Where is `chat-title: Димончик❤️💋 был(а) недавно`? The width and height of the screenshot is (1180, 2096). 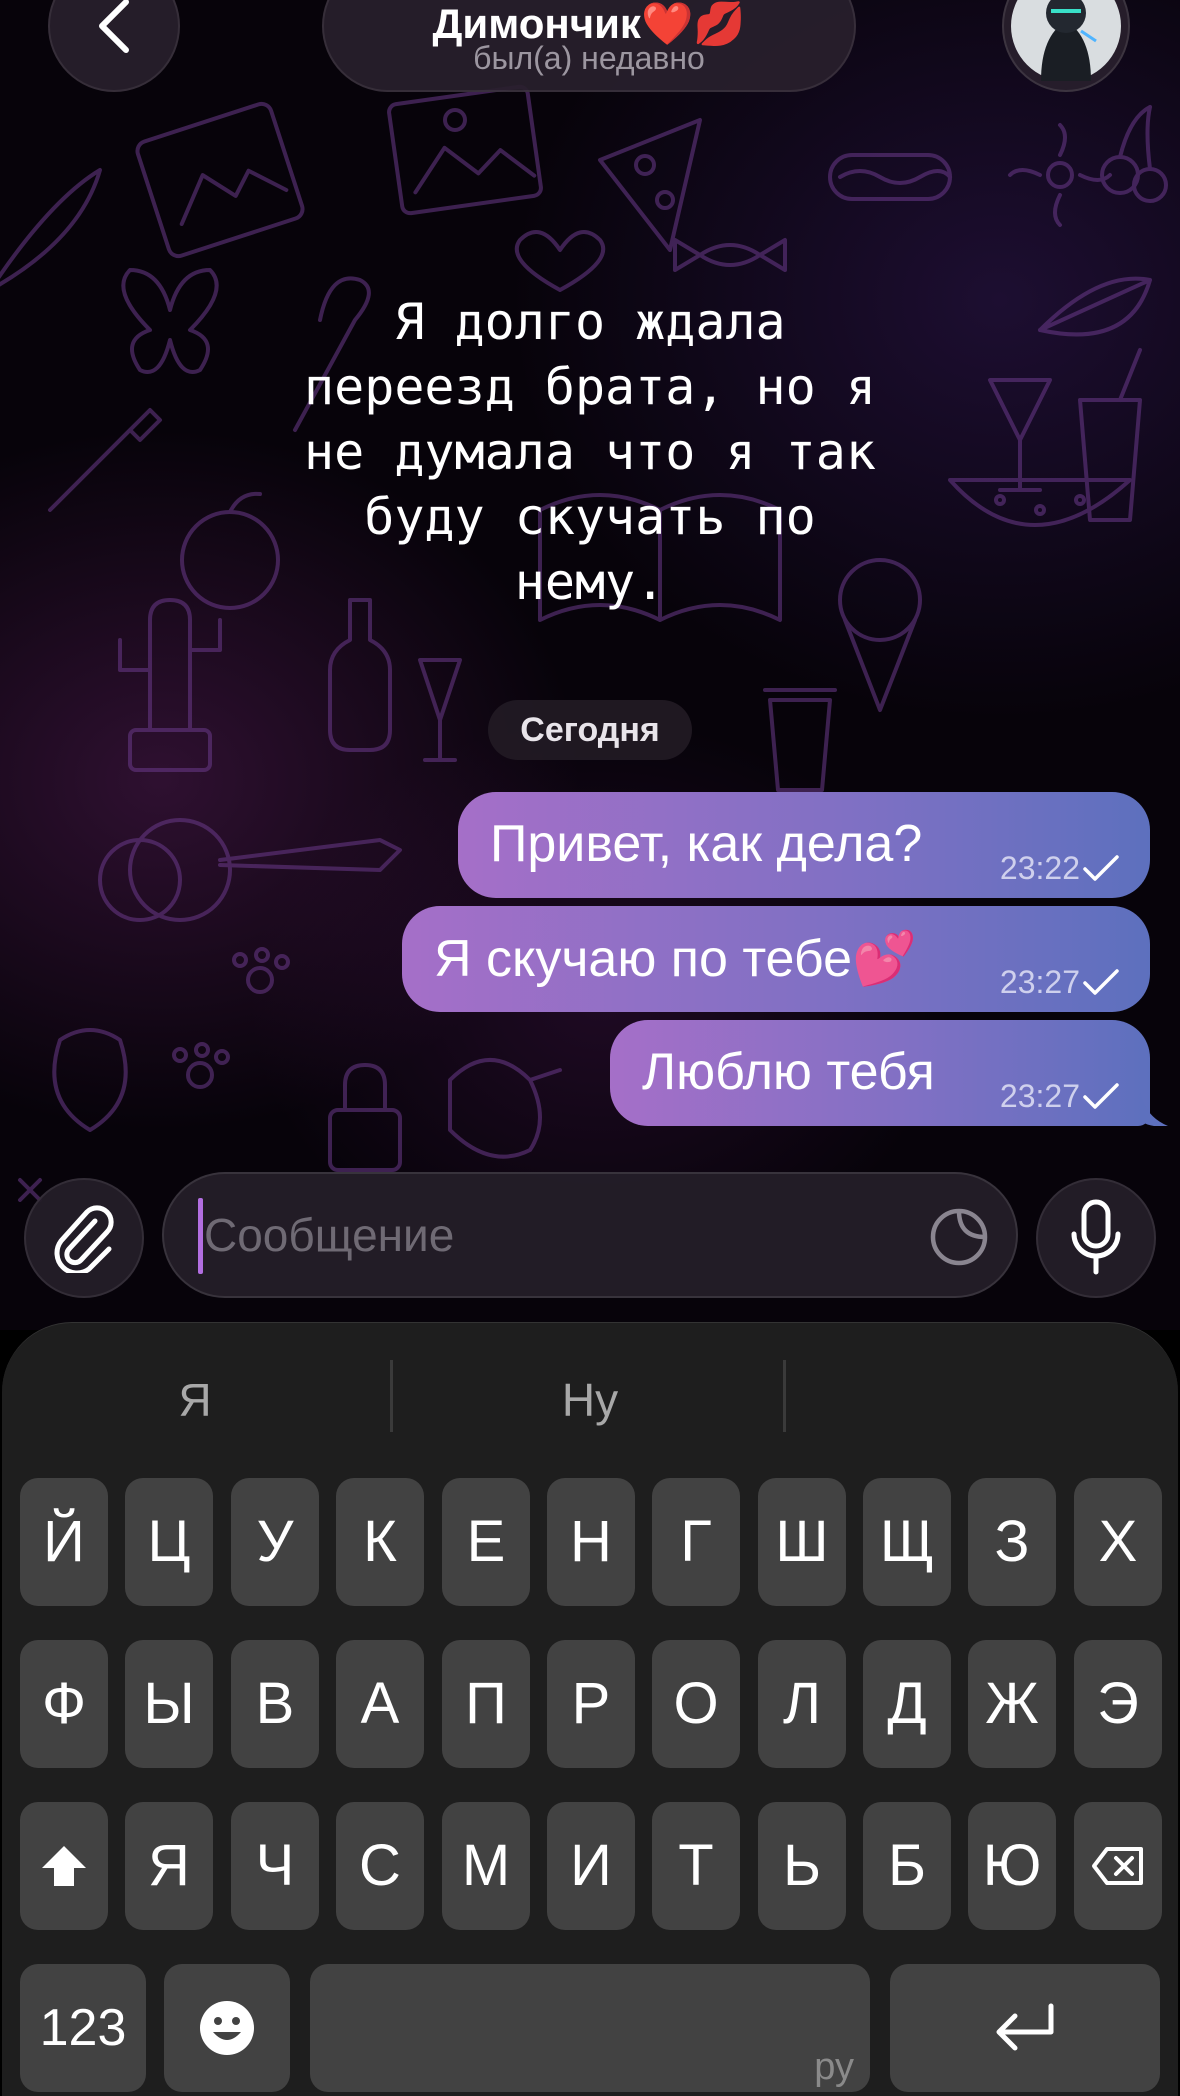
chat-title: Димончик❤️💋 был(а) недавно is located at coordinates (589, 46).